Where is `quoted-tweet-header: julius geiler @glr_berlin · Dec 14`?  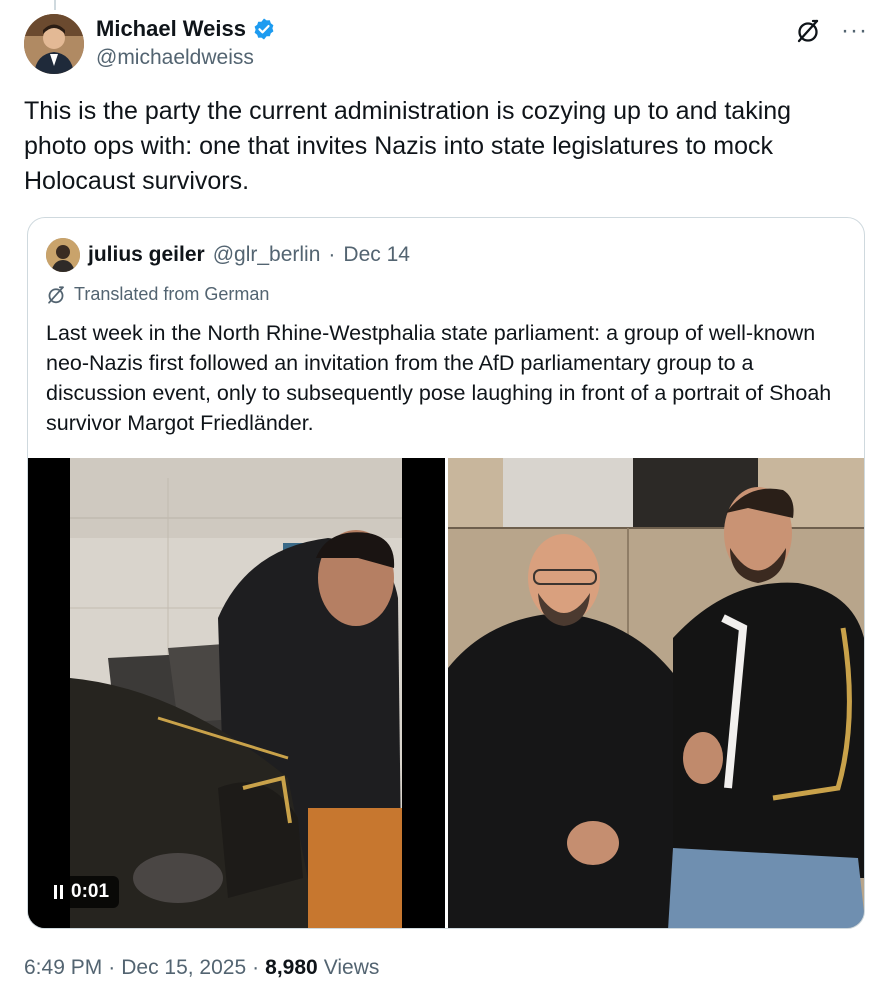 quoted-tweet-header: julius geiler @glr_berlin · Dec 14 is located at coordinates (228, 255).